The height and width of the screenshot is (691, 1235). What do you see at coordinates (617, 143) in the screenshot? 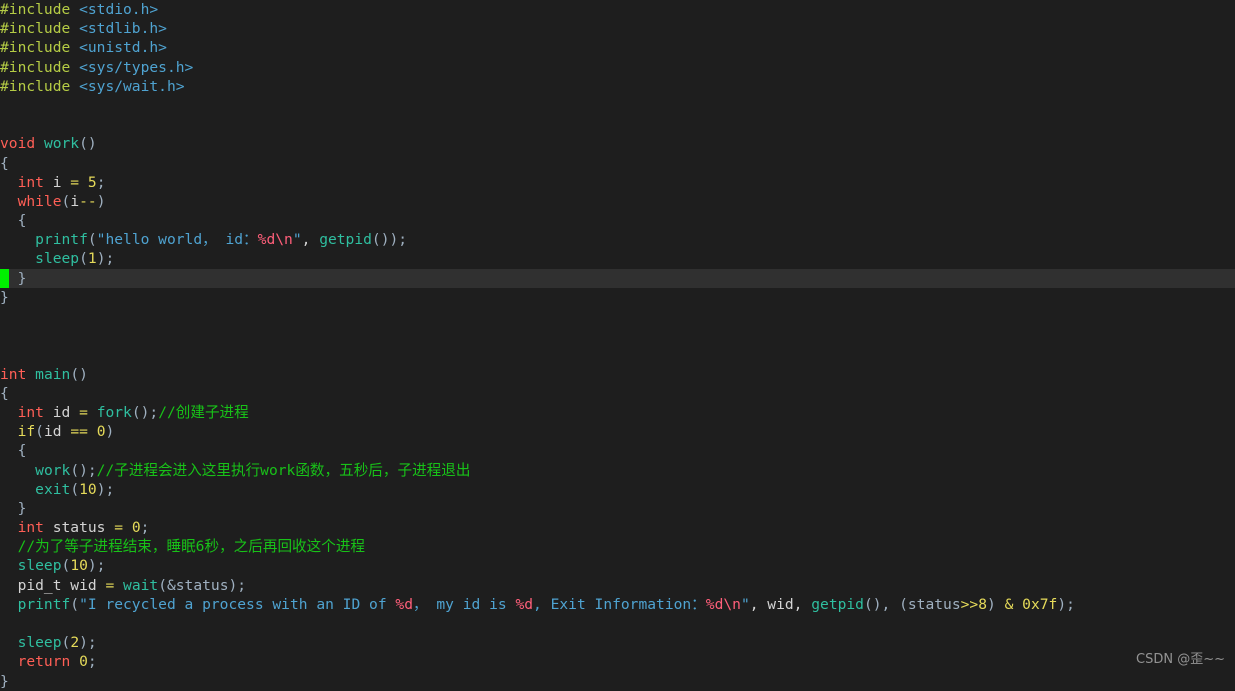
I see `code-line: void work()` at bounding box center [617, 143].